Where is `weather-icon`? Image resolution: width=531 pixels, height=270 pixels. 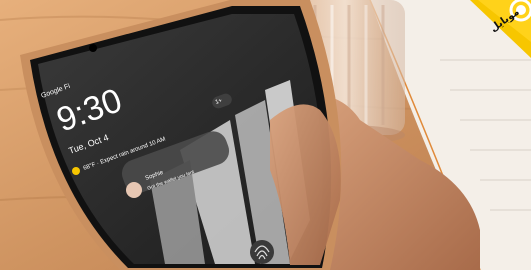 weather-icon is located at coordinates (76, 171).